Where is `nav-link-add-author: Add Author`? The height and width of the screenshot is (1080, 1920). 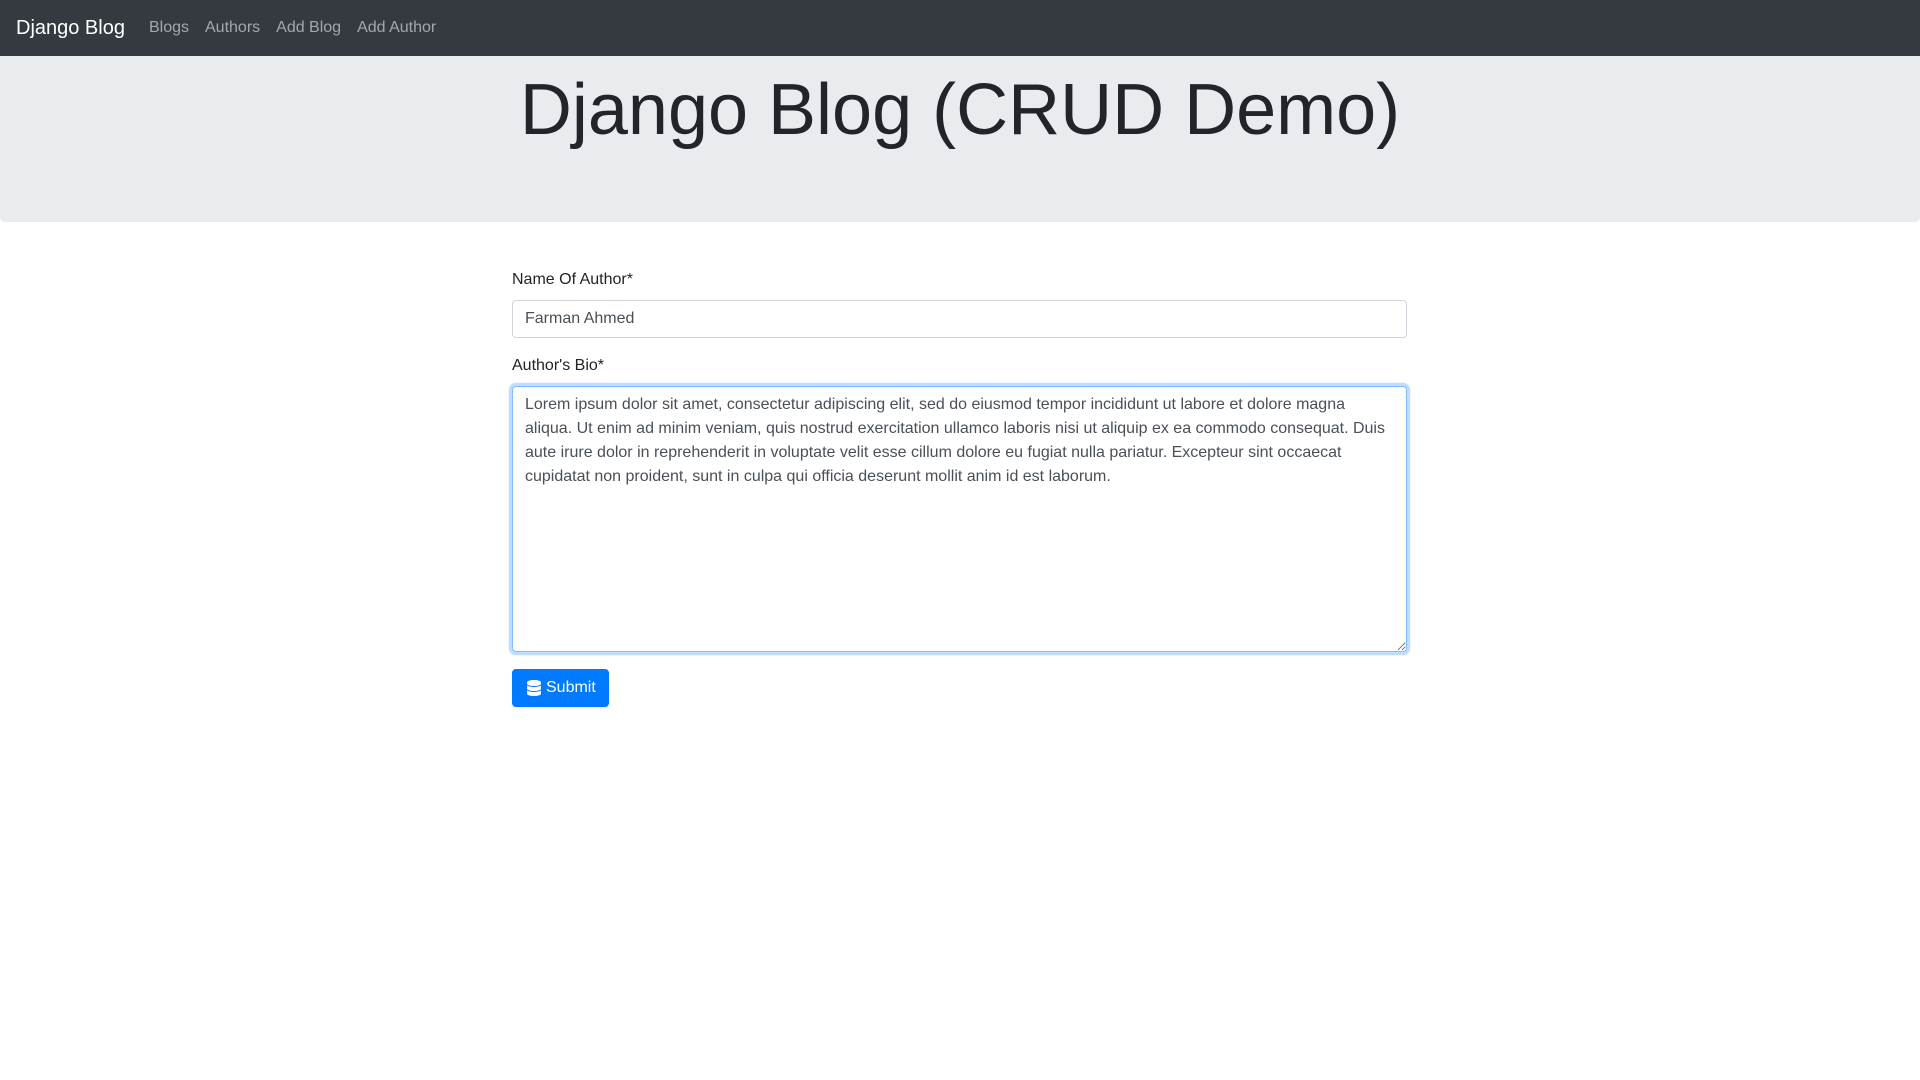 nav-link-add-author: Add Author is located at coordinates (396, 28).